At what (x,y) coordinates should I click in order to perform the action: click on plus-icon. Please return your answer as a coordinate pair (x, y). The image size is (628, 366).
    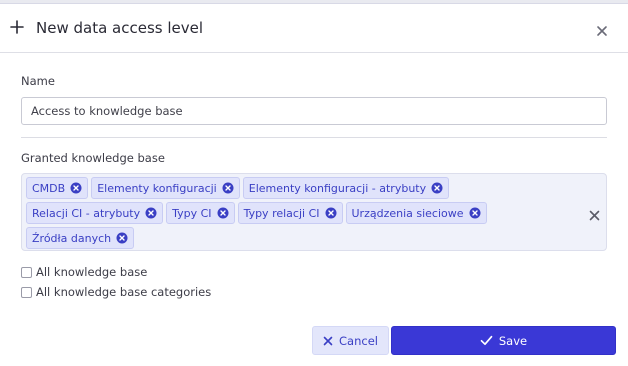
    Looking at the image, I should click on (17, 27).